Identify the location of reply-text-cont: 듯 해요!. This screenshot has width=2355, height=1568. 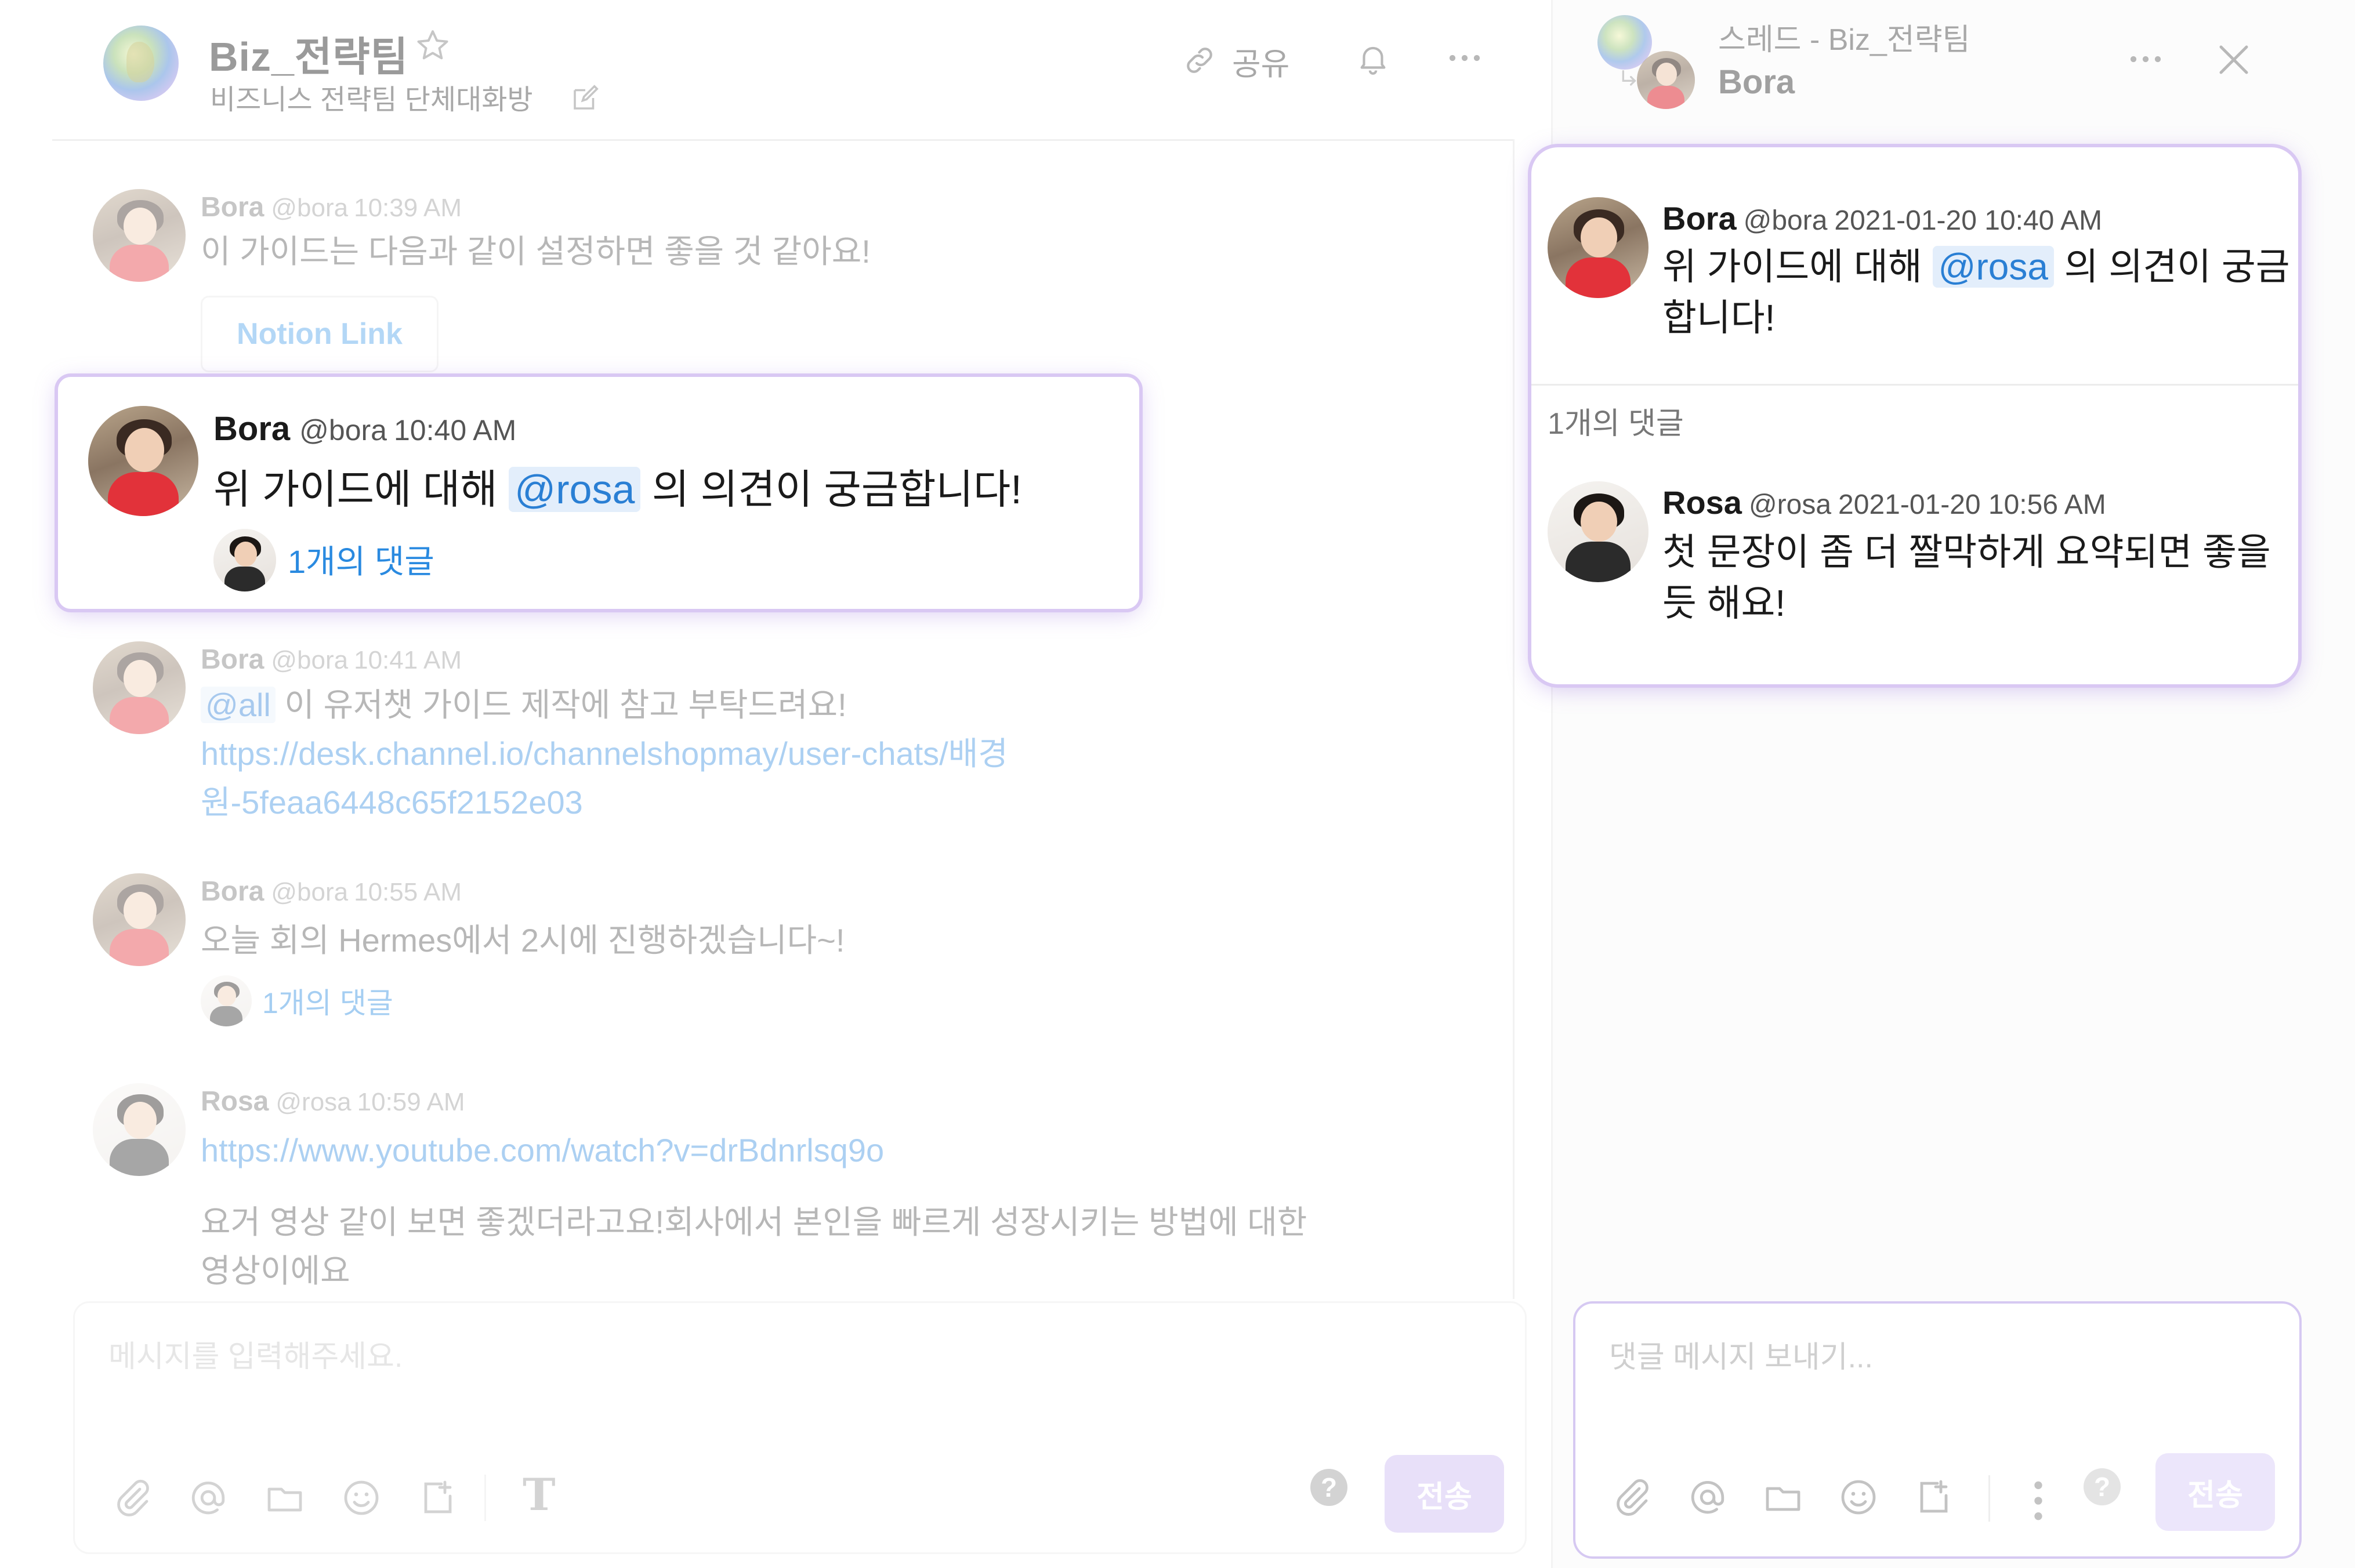
(1724, 603).